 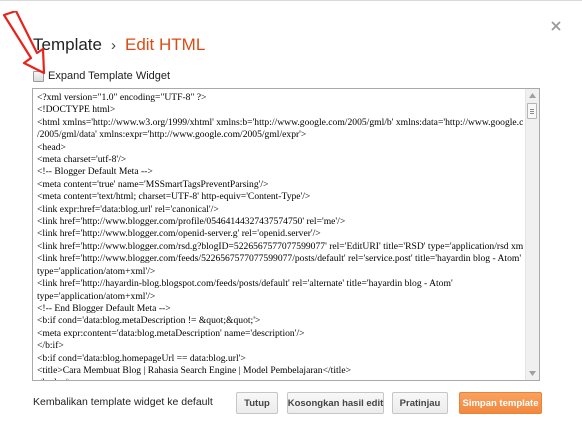 What do you see at coordinates (123, 402) in the screenshot?
I see `revert-widget-default-link: Kembalikan template widget ke default` at bounding box center [123, 402].